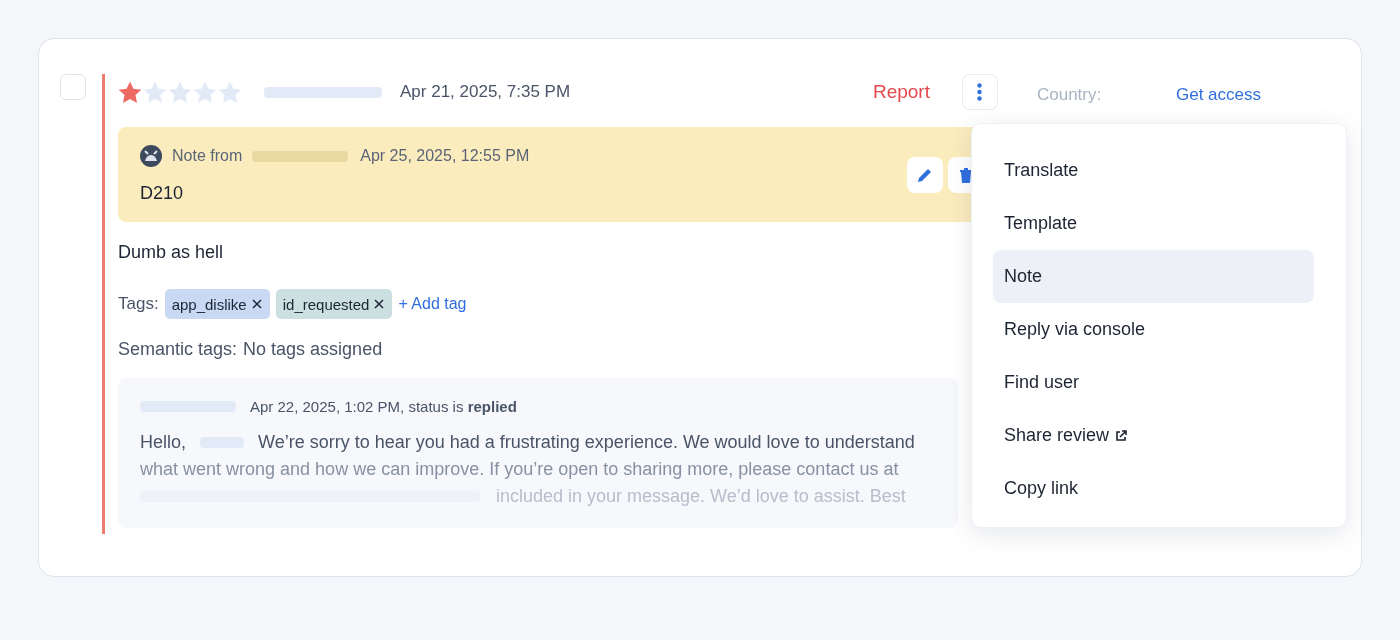  I want to click on menu-item: Translate, so click(1153, 170).